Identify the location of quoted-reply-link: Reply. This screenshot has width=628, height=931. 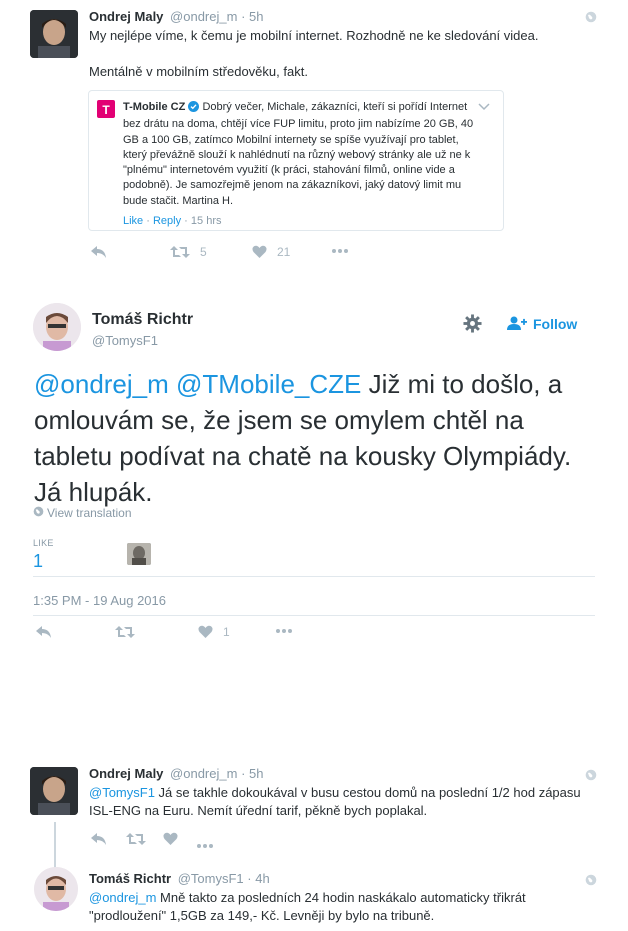
(167, 221).